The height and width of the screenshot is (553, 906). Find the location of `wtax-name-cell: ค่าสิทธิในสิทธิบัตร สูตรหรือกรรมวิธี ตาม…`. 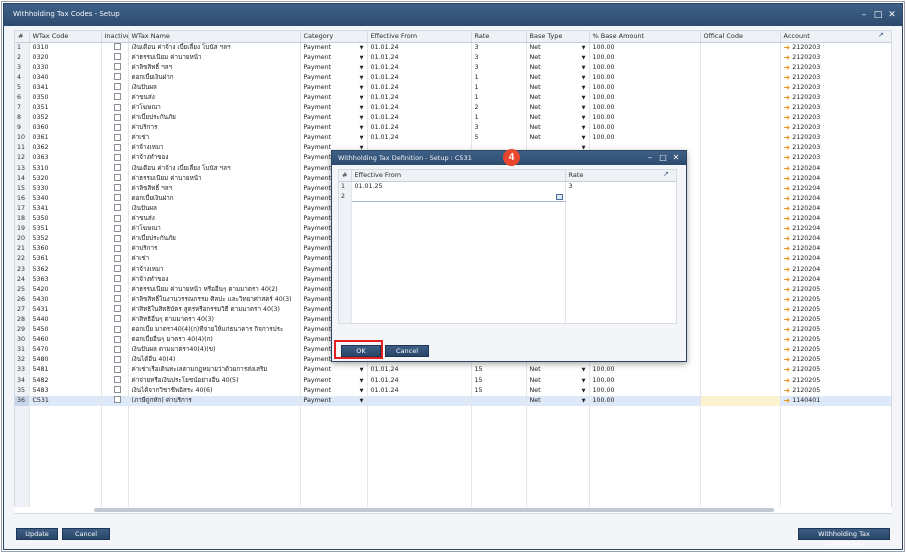

wtax-name-cell: ค่าสิทธิในสิทธิบัตร สูตรหรือกรรมวิธี ตาม… is located at coordinates (214, 309).